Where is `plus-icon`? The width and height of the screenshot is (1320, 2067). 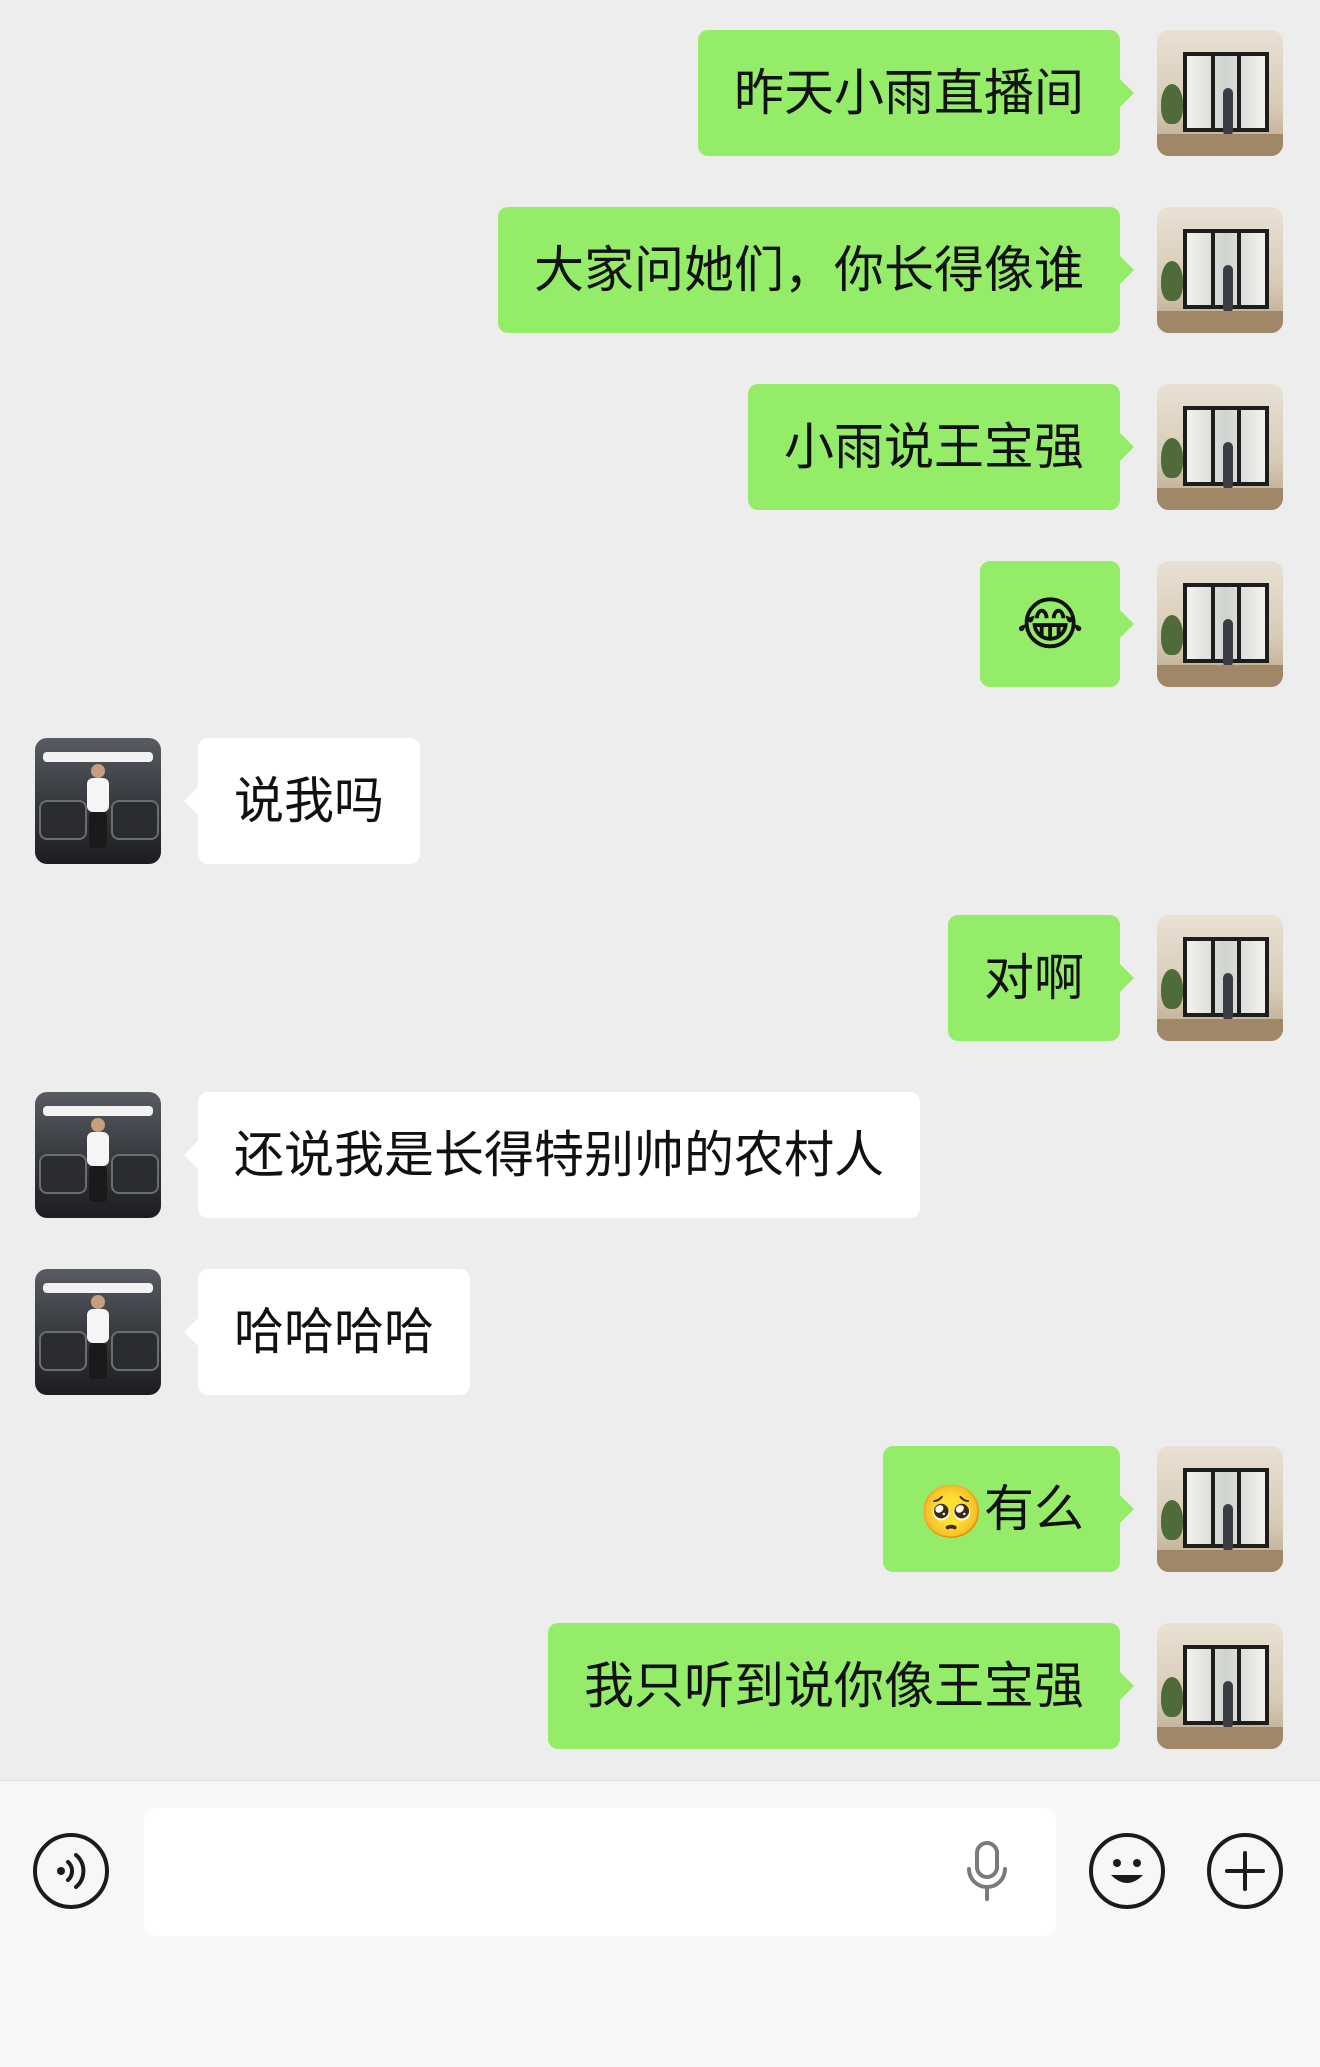 plus-icon is located at coordinates (1245, 1871).